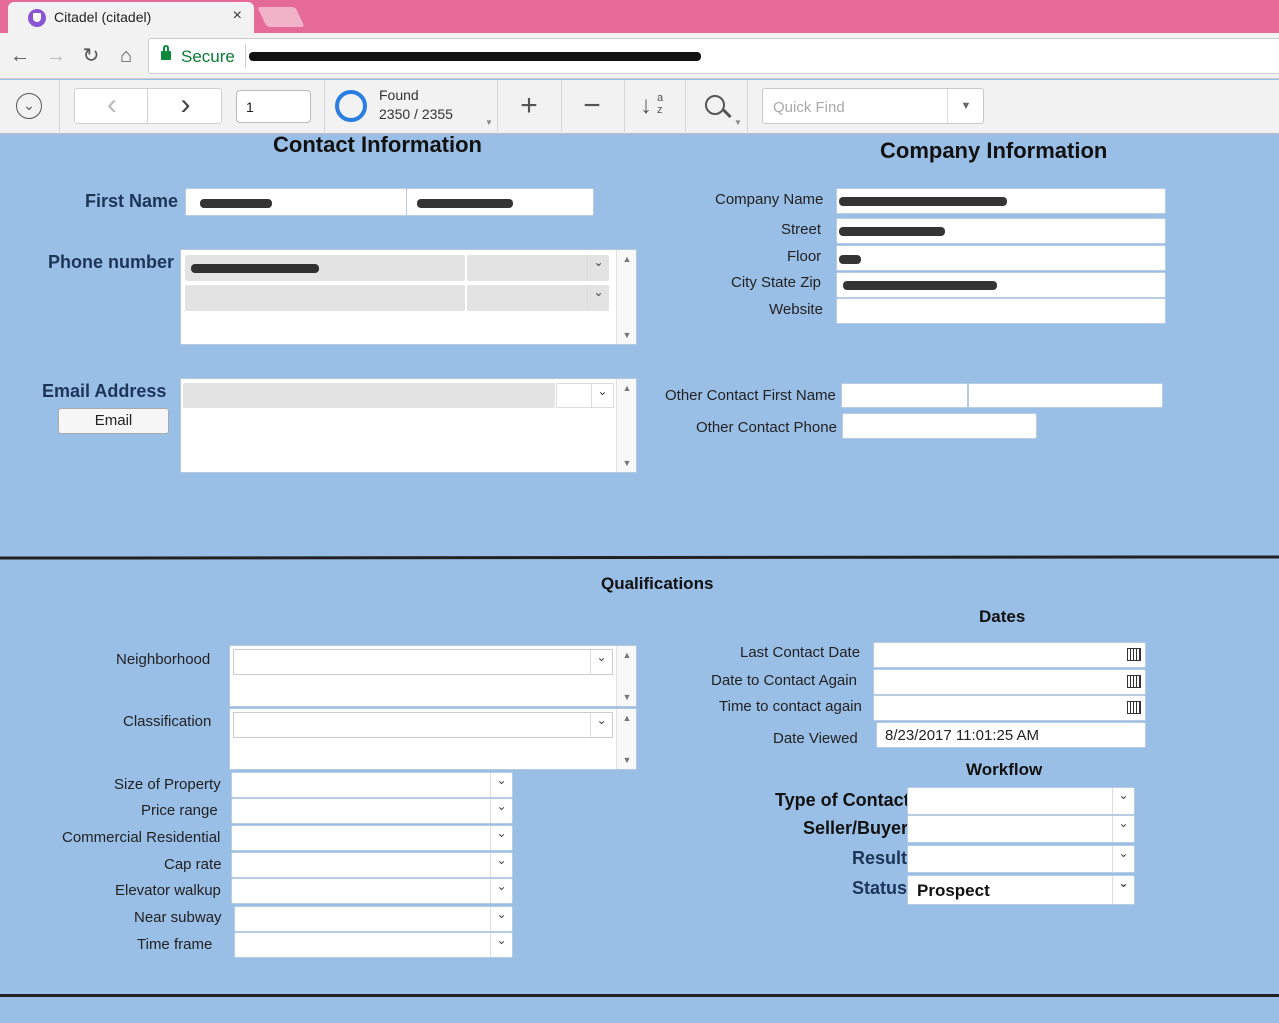 This screenshot has width=1279, height=1023. Describe the element at coordinates (433, 739) in the screenshot. I see `classification-portal: ⌄ ▲ ▼` at that location.